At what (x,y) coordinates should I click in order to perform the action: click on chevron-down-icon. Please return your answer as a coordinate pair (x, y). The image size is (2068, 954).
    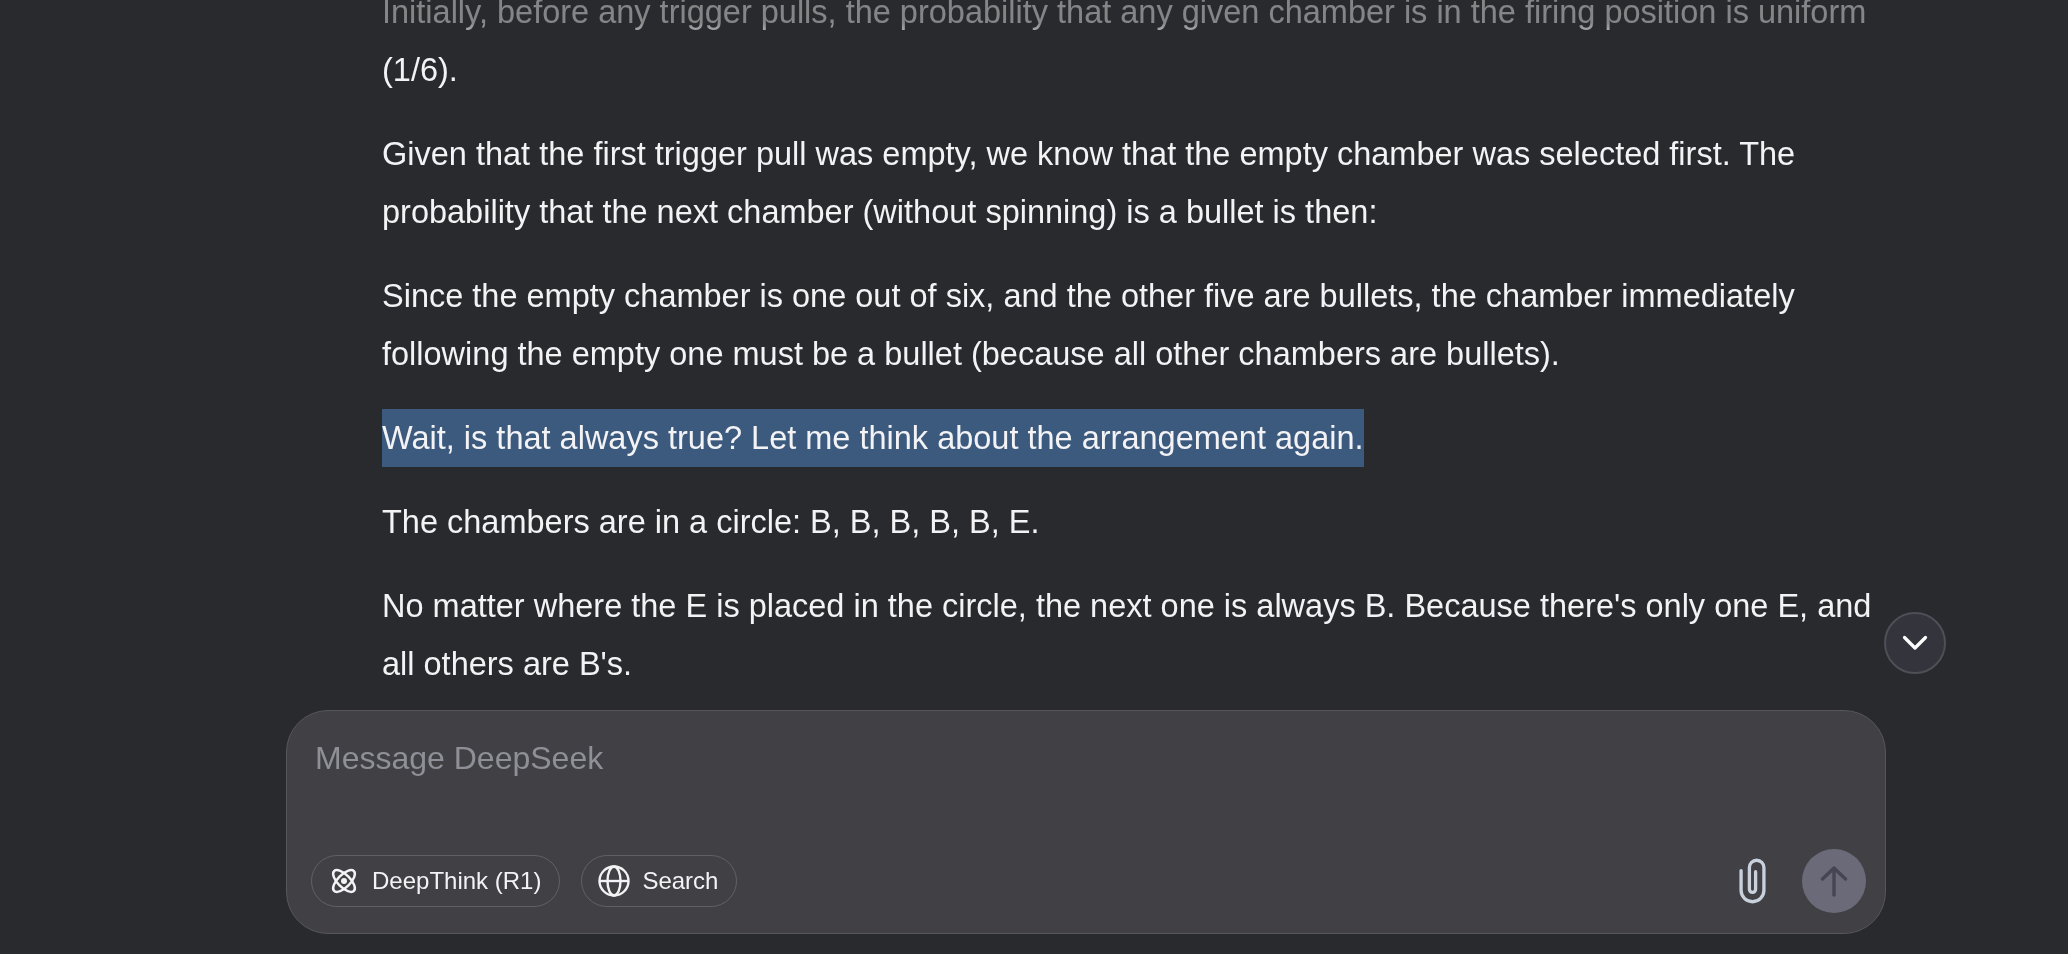
    Looking at the image, I should click on (1915, 643).